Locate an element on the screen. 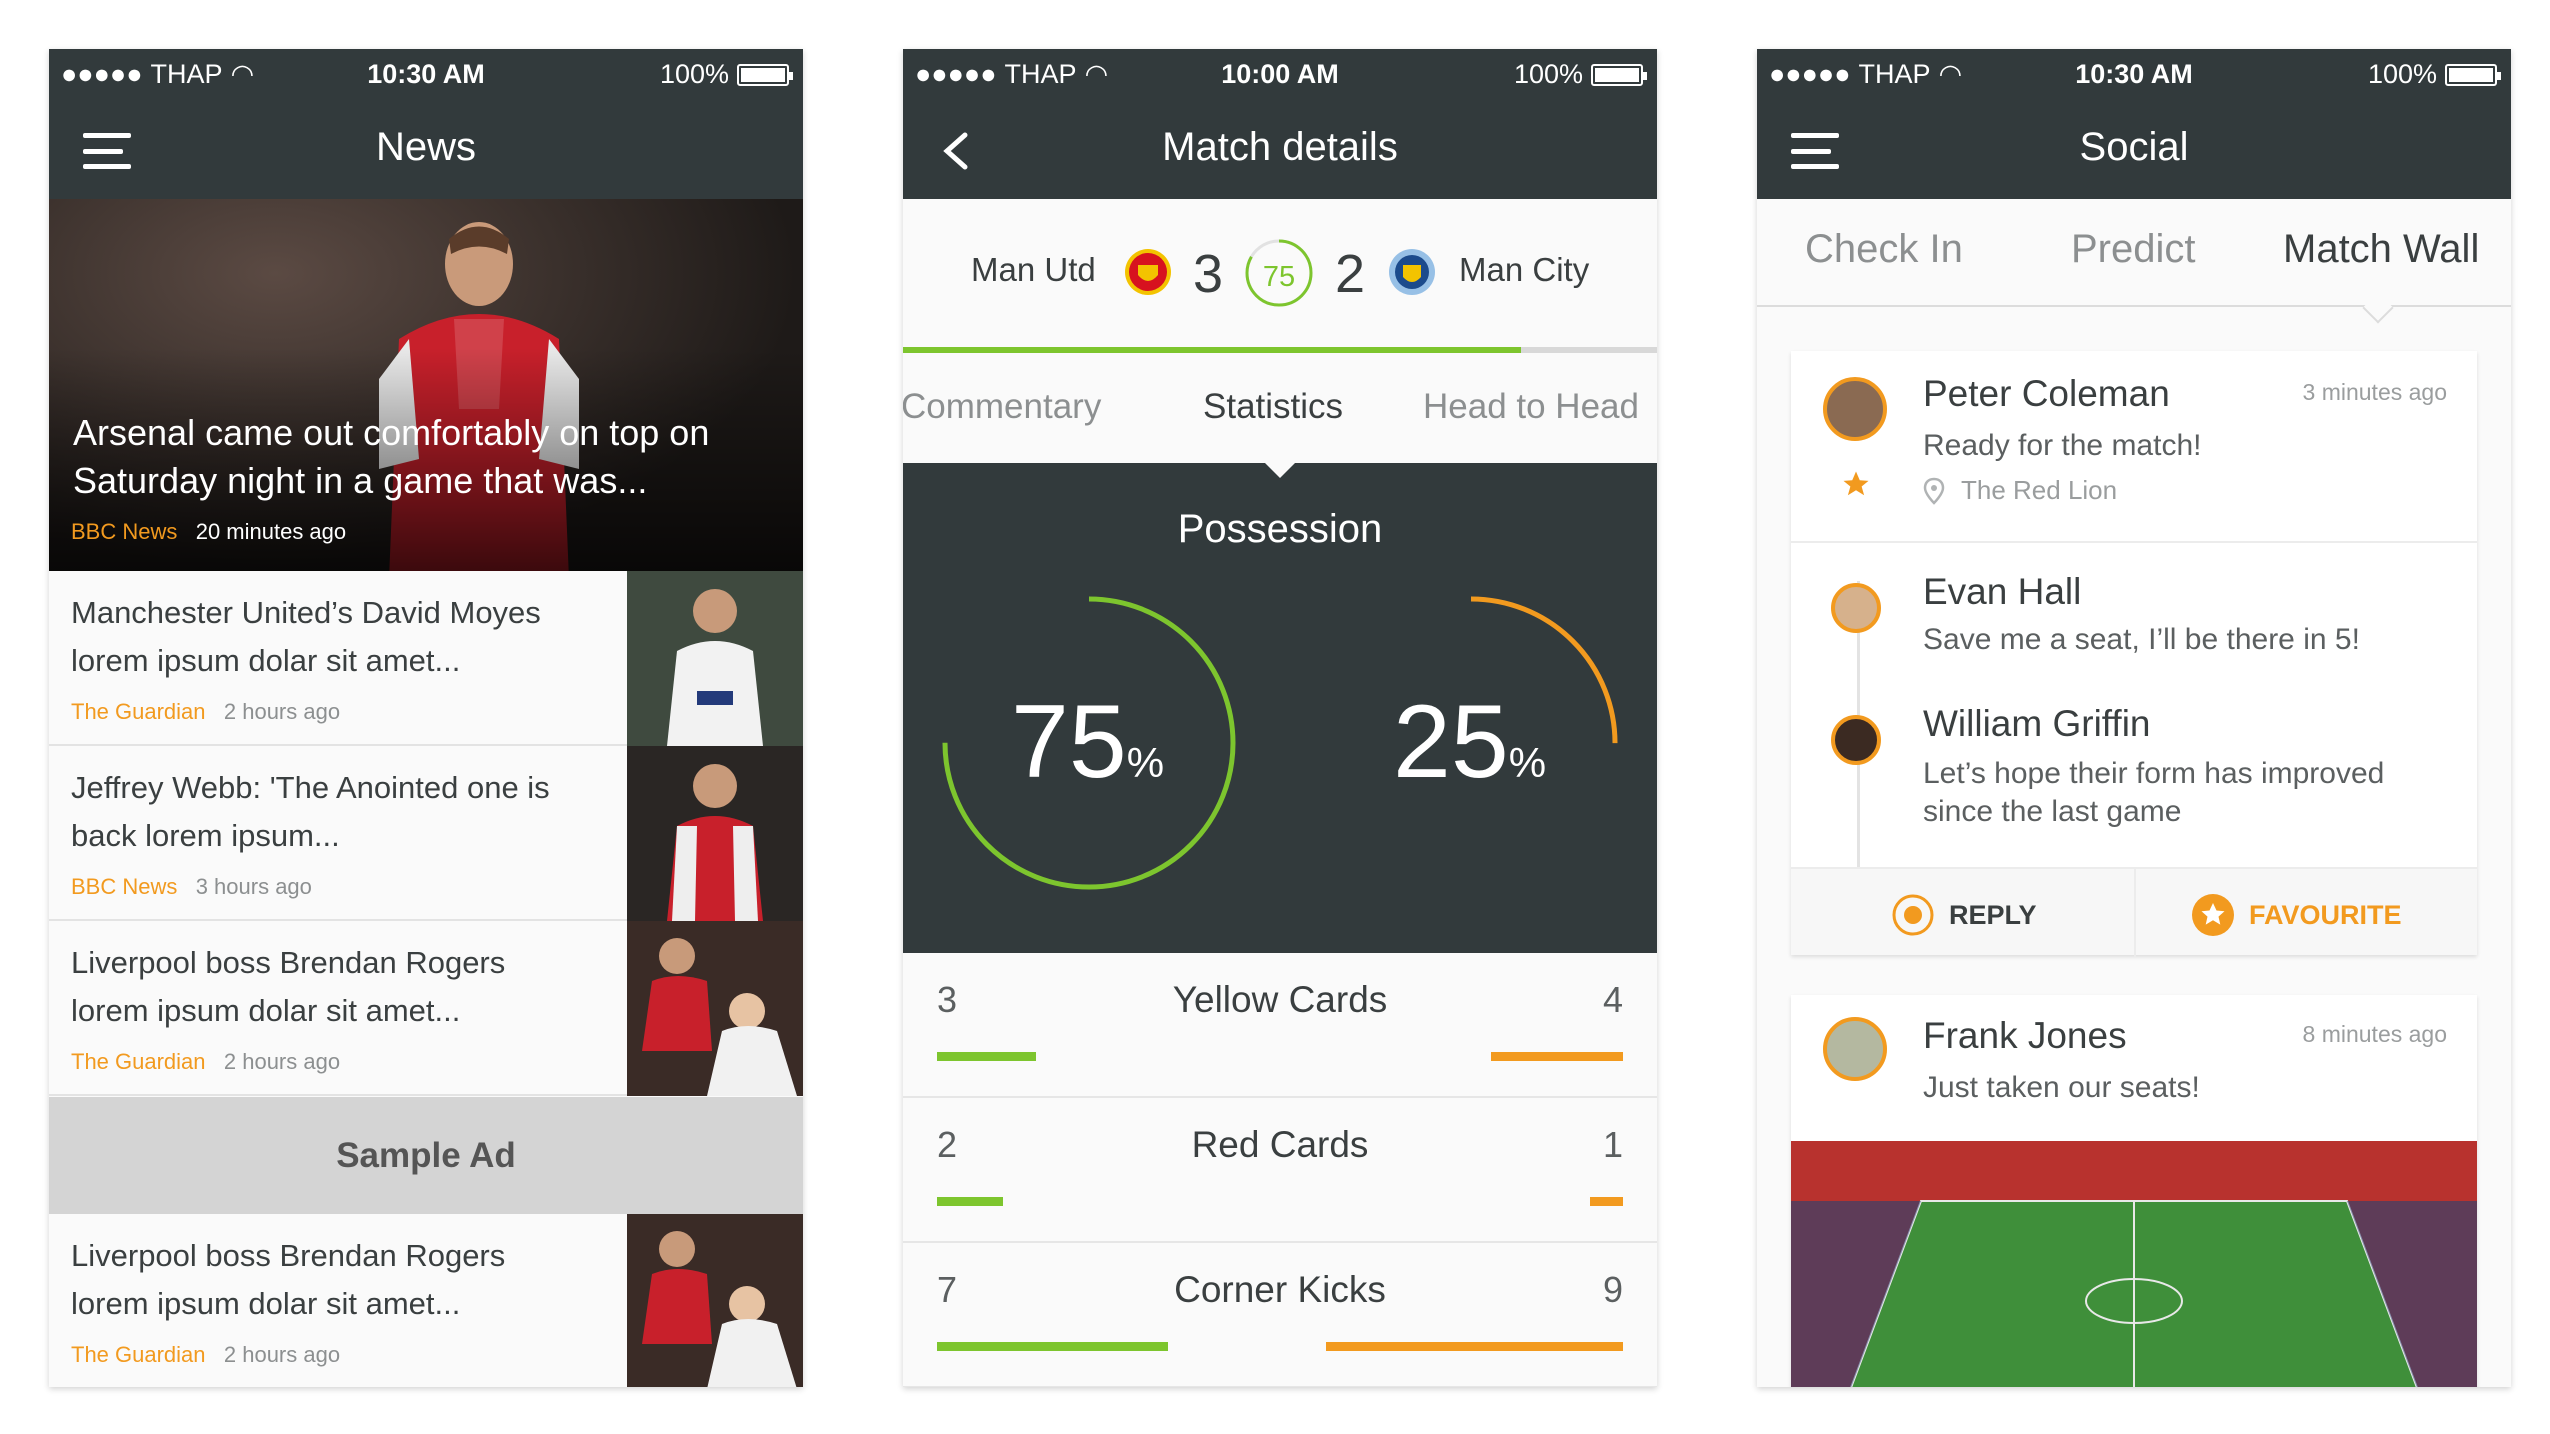 This screenshot has width=2550, height=1434. tab-indicator is located at coordinates (2378, 308).